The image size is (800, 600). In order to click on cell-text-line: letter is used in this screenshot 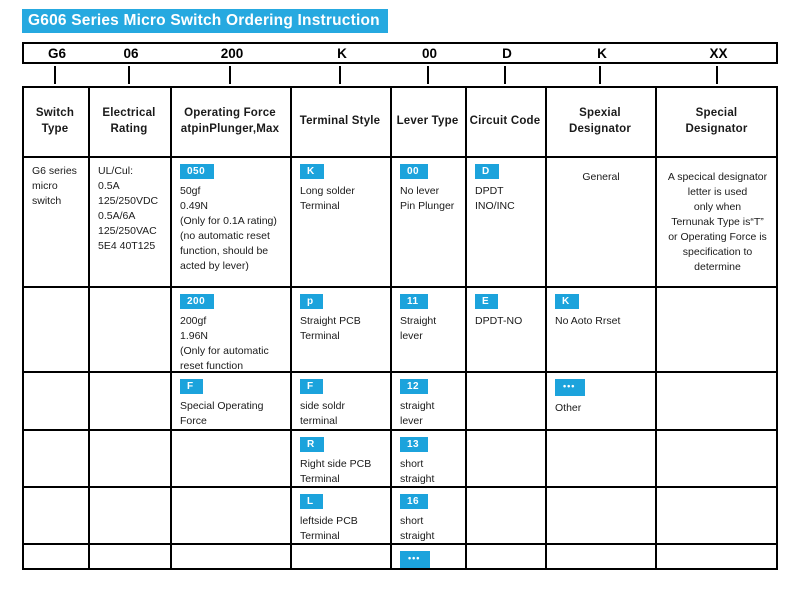, I will do `click(717, 192)`.